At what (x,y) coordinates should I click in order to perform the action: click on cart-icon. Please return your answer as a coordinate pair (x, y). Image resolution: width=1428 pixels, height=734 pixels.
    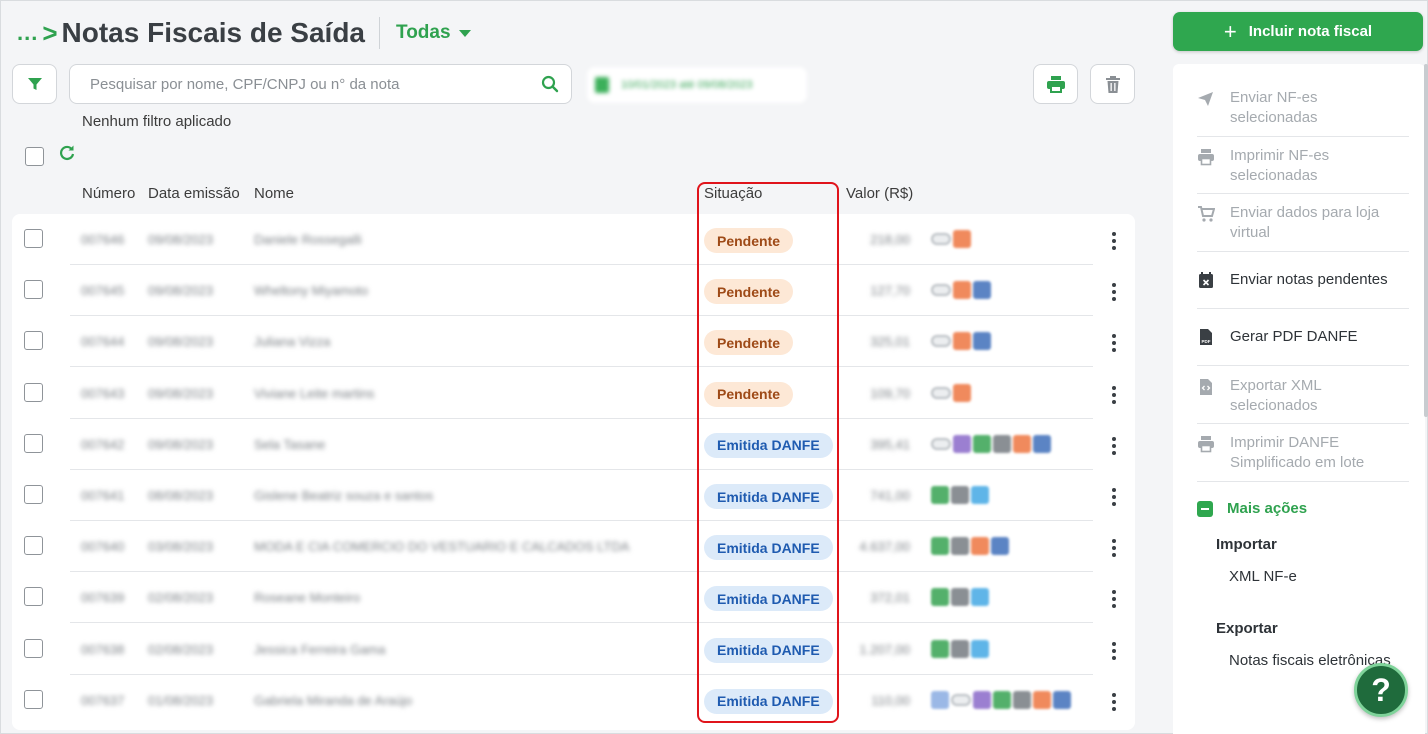
    Looking at the image, I should click on (1206, 214).